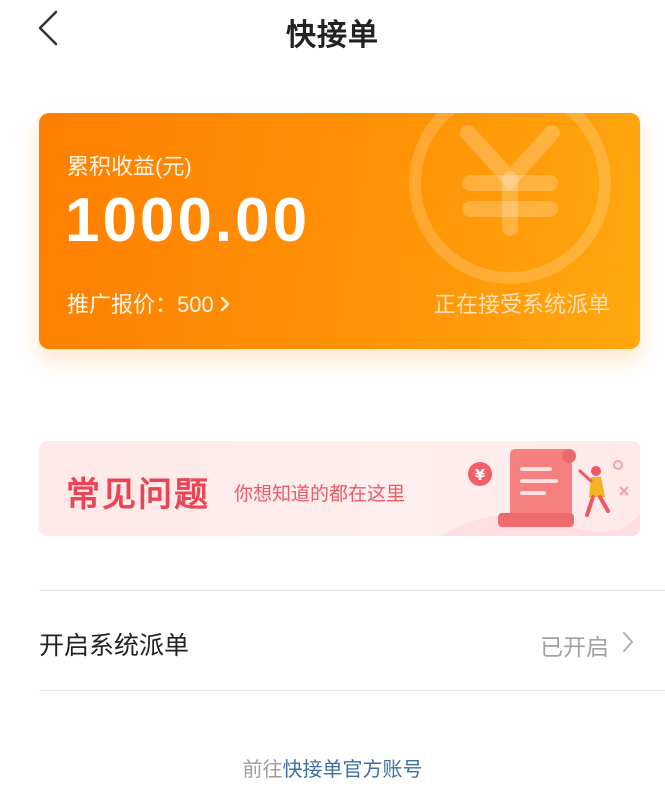 This screenshot has height=796, width=665. What do you see at coordinates (129, 166) in the screenshot?
I see `earnings-label: 累积收益(元)` at bounding box center [129, 166].